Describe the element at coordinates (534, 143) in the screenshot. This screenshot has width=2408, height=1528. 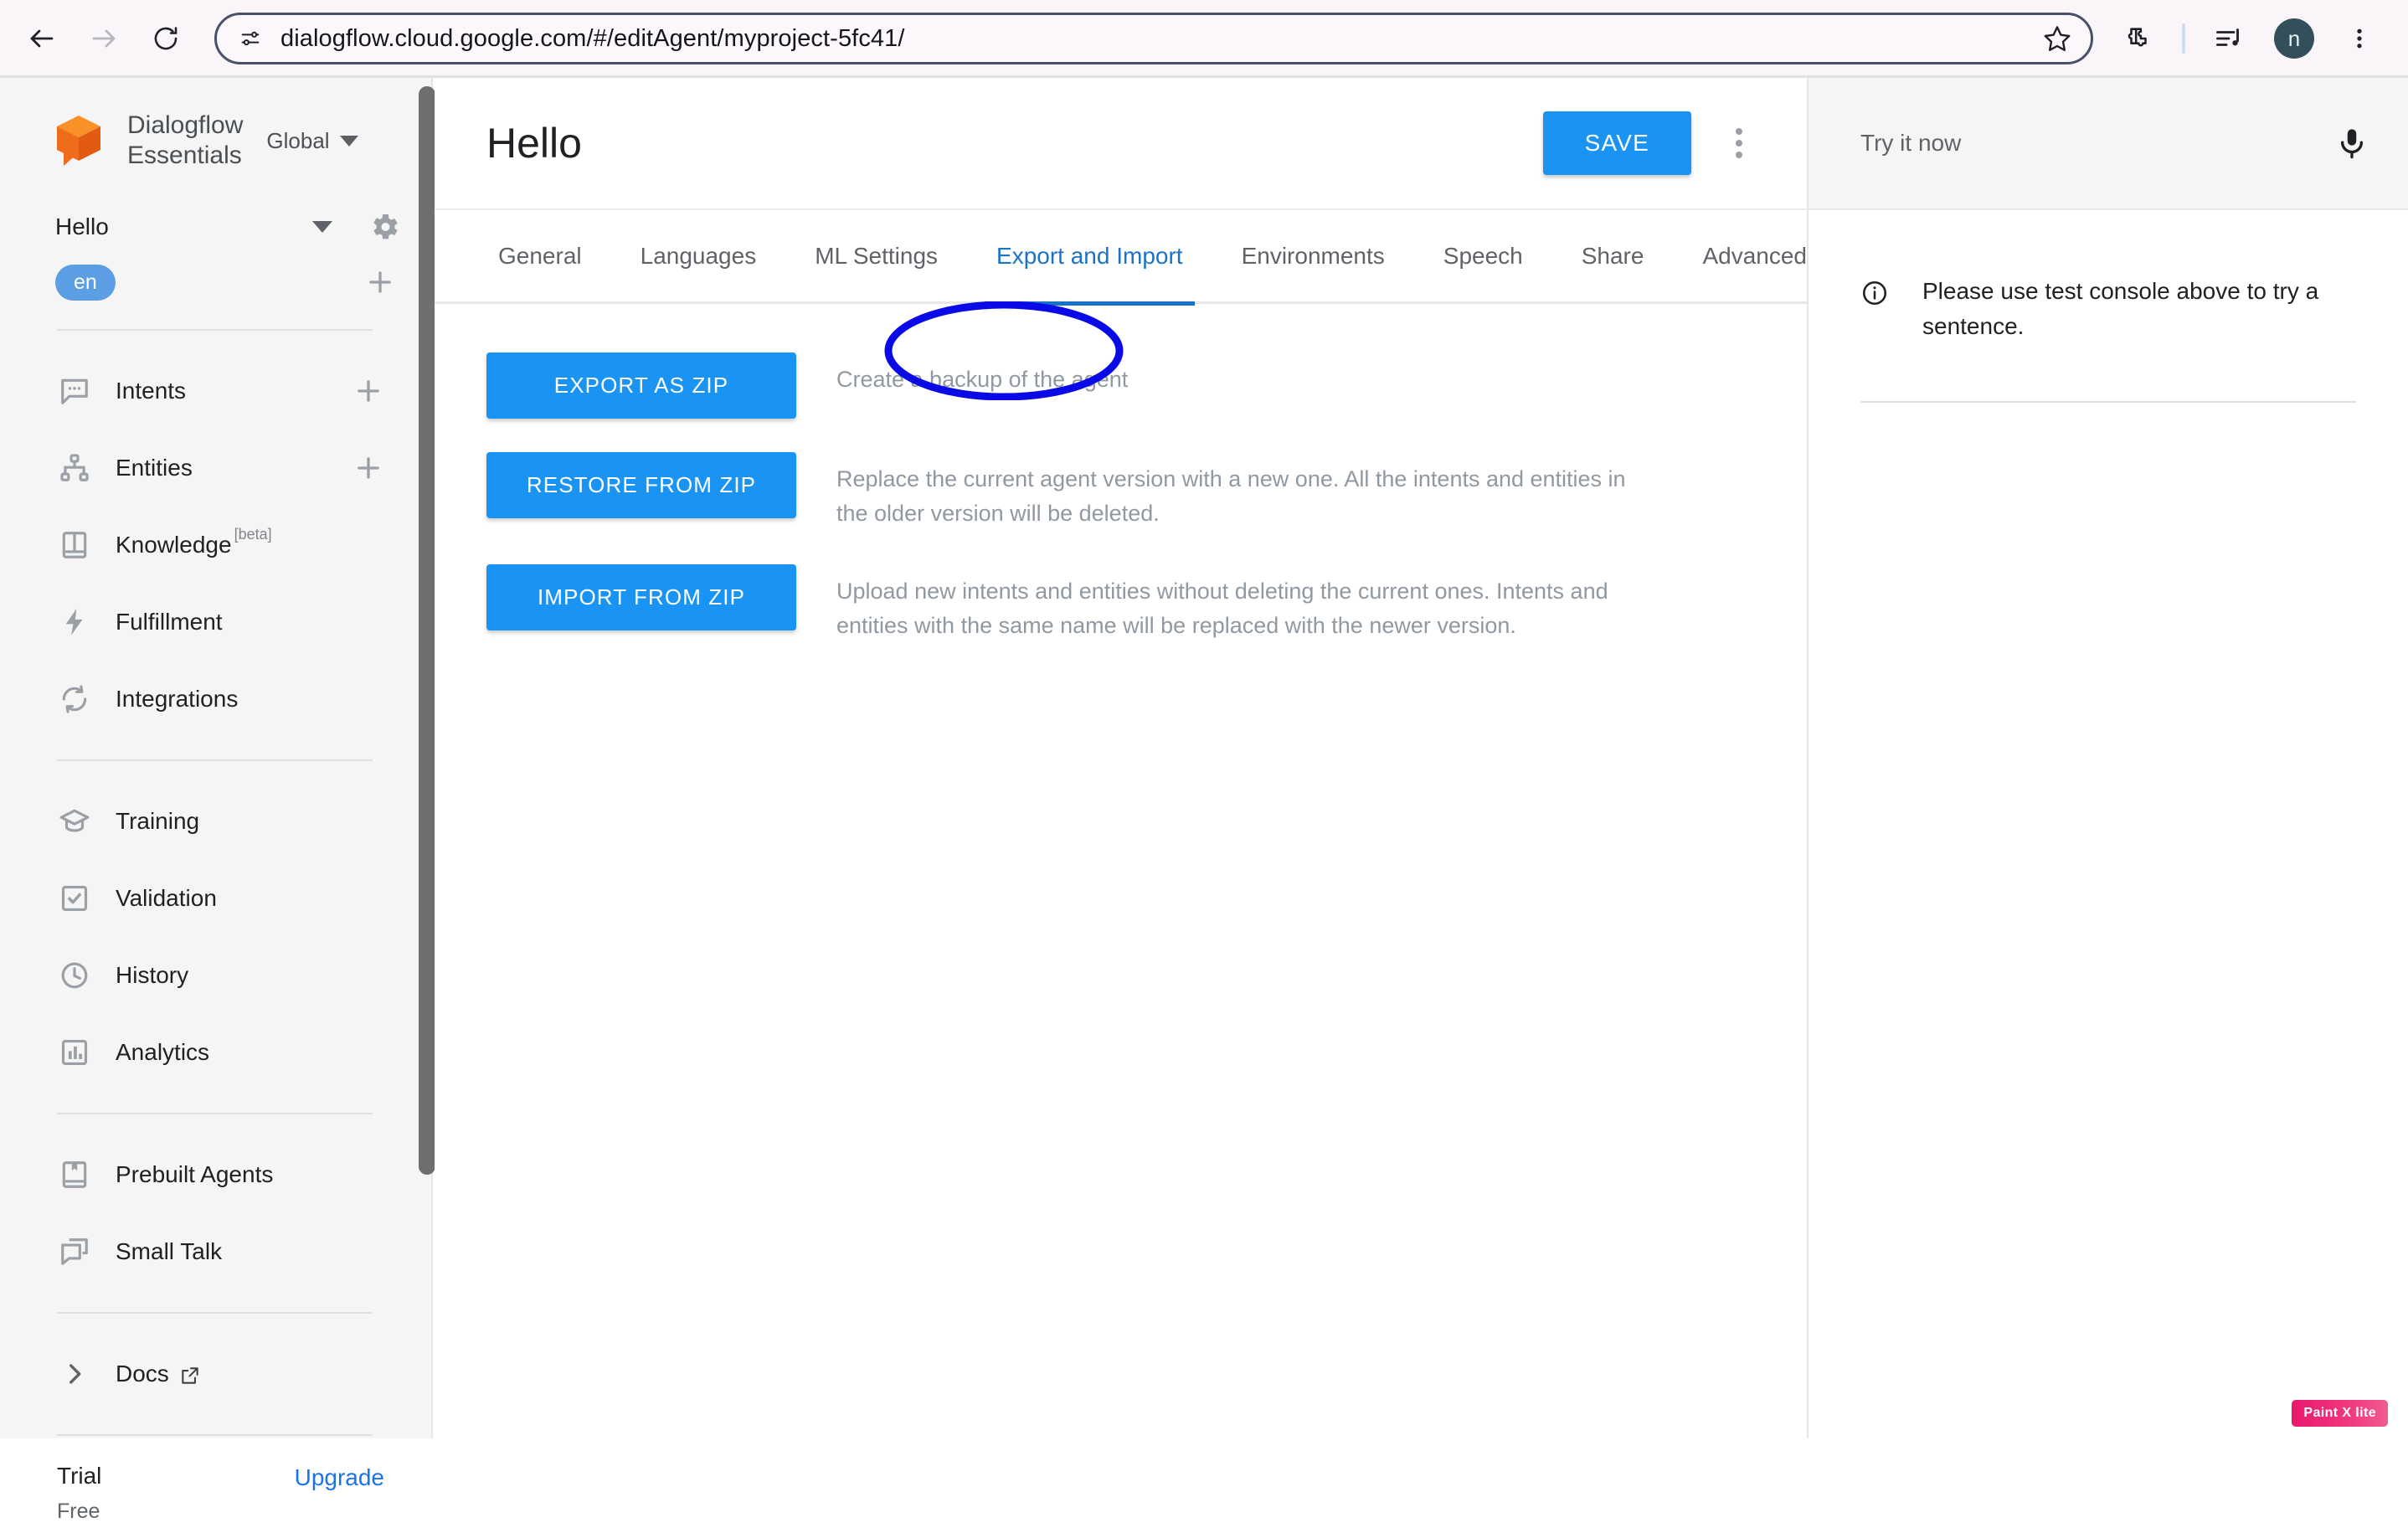
I see `page-title: Hello` at that location.